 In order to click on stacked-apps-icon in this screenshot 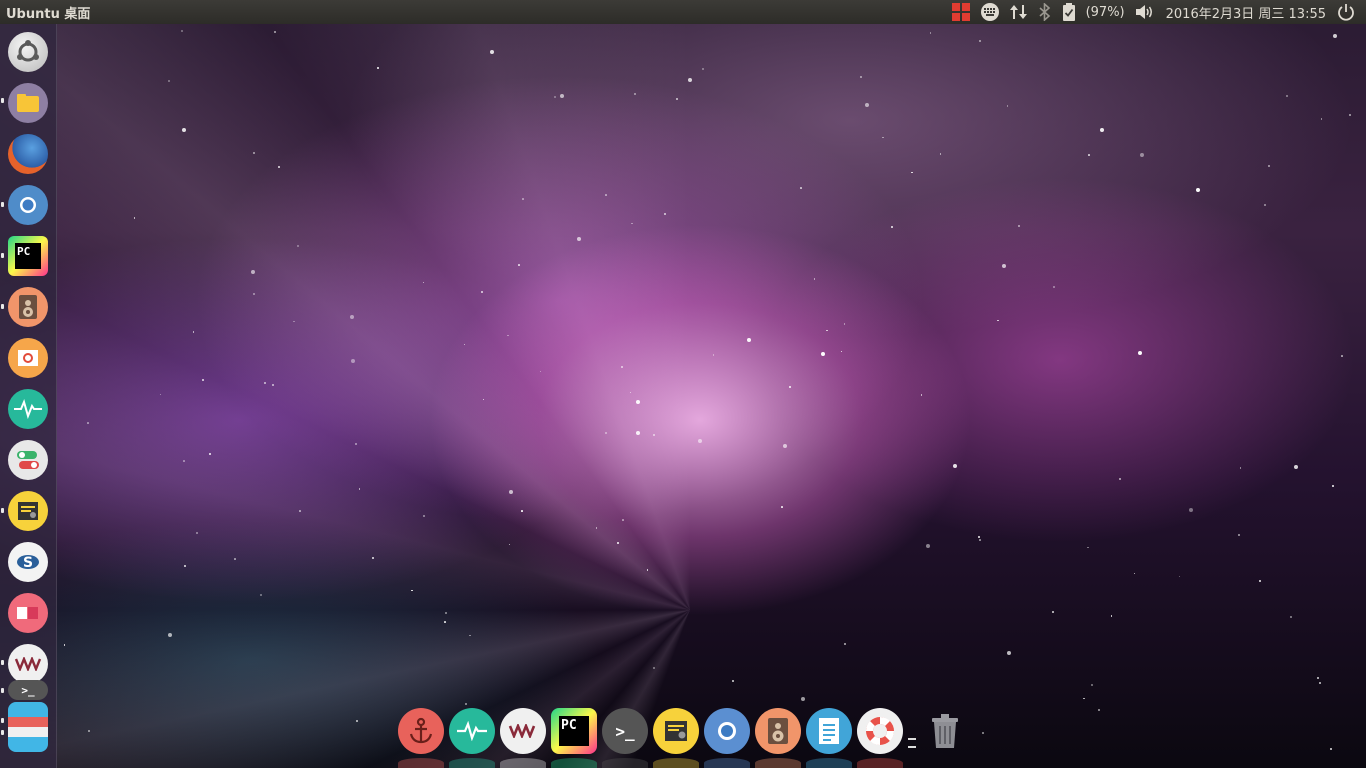, I will do `click(28, 727)`.